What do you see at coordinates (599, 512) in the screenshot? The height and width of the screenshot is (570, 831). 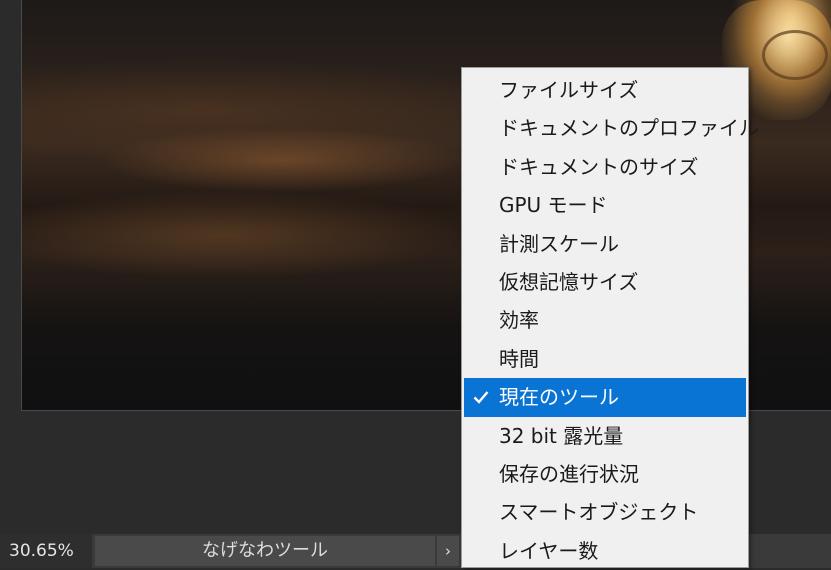 I see `menu-item-label: スマートオブジェクト` at bounding box center [599, 512].